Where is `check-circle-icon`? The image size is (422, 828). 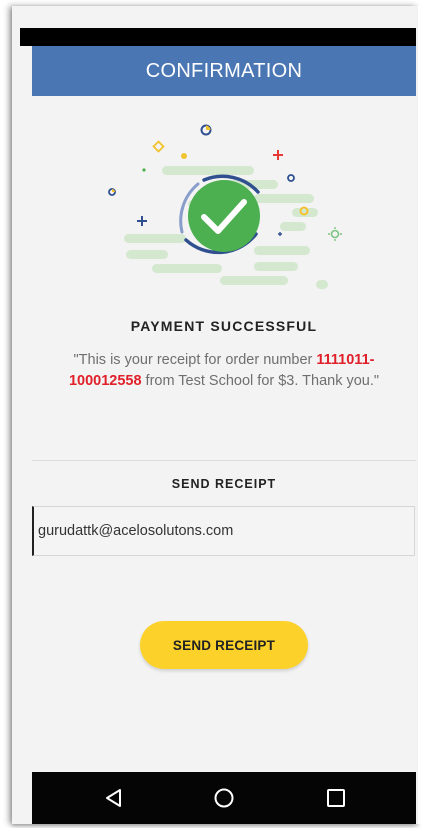
check-circle-icon is located at coordinates (224, 216).